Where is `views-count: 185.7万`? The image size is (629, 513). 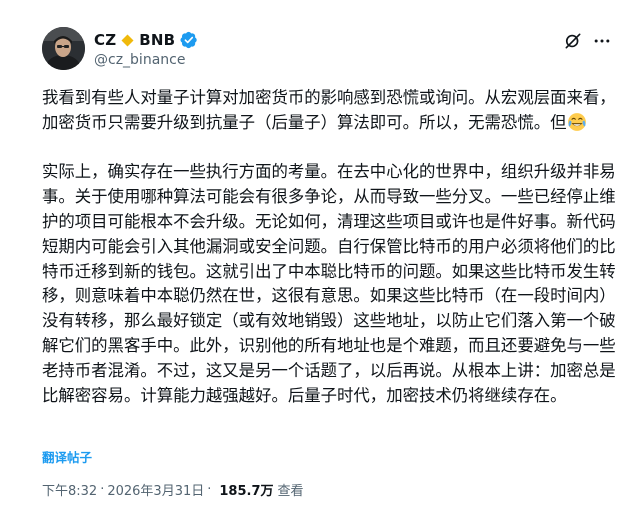 views-count: 185.7万 is located at coordinates (246, 491).